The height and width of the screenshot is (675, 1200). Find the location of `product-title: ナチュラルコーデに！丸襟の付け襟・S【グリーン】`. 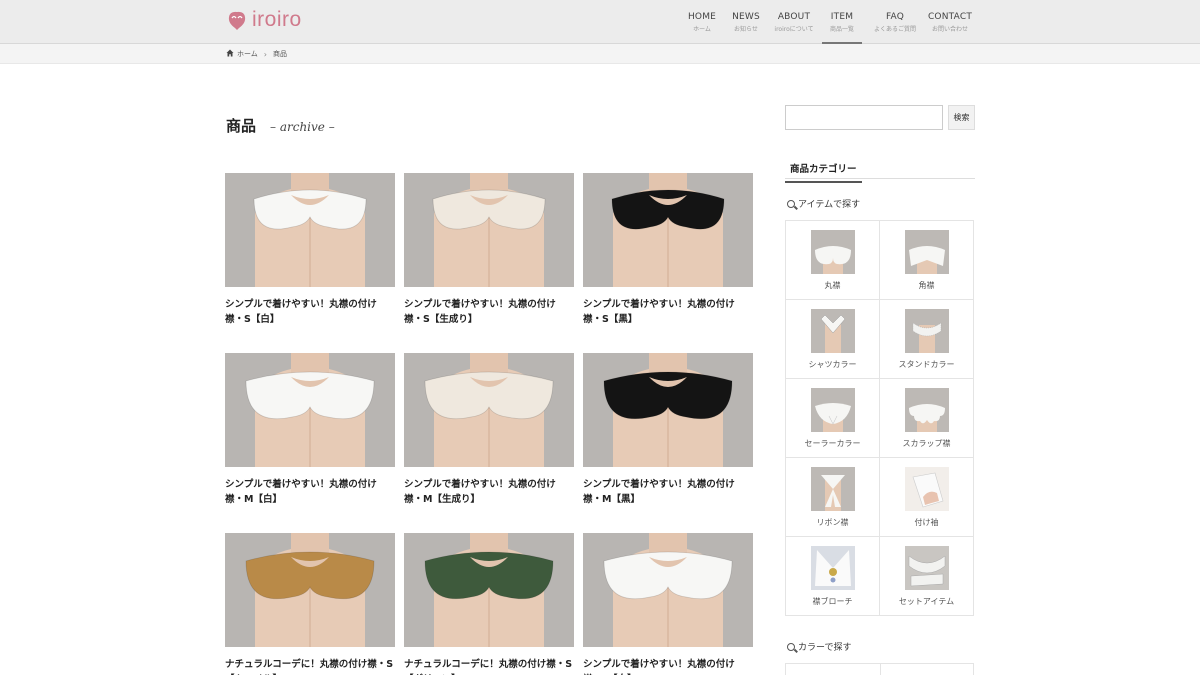

product-title: ナチュラルコーデに！丸襟の付け襟・S【グリーン】 is located at coordinates (489, 666).